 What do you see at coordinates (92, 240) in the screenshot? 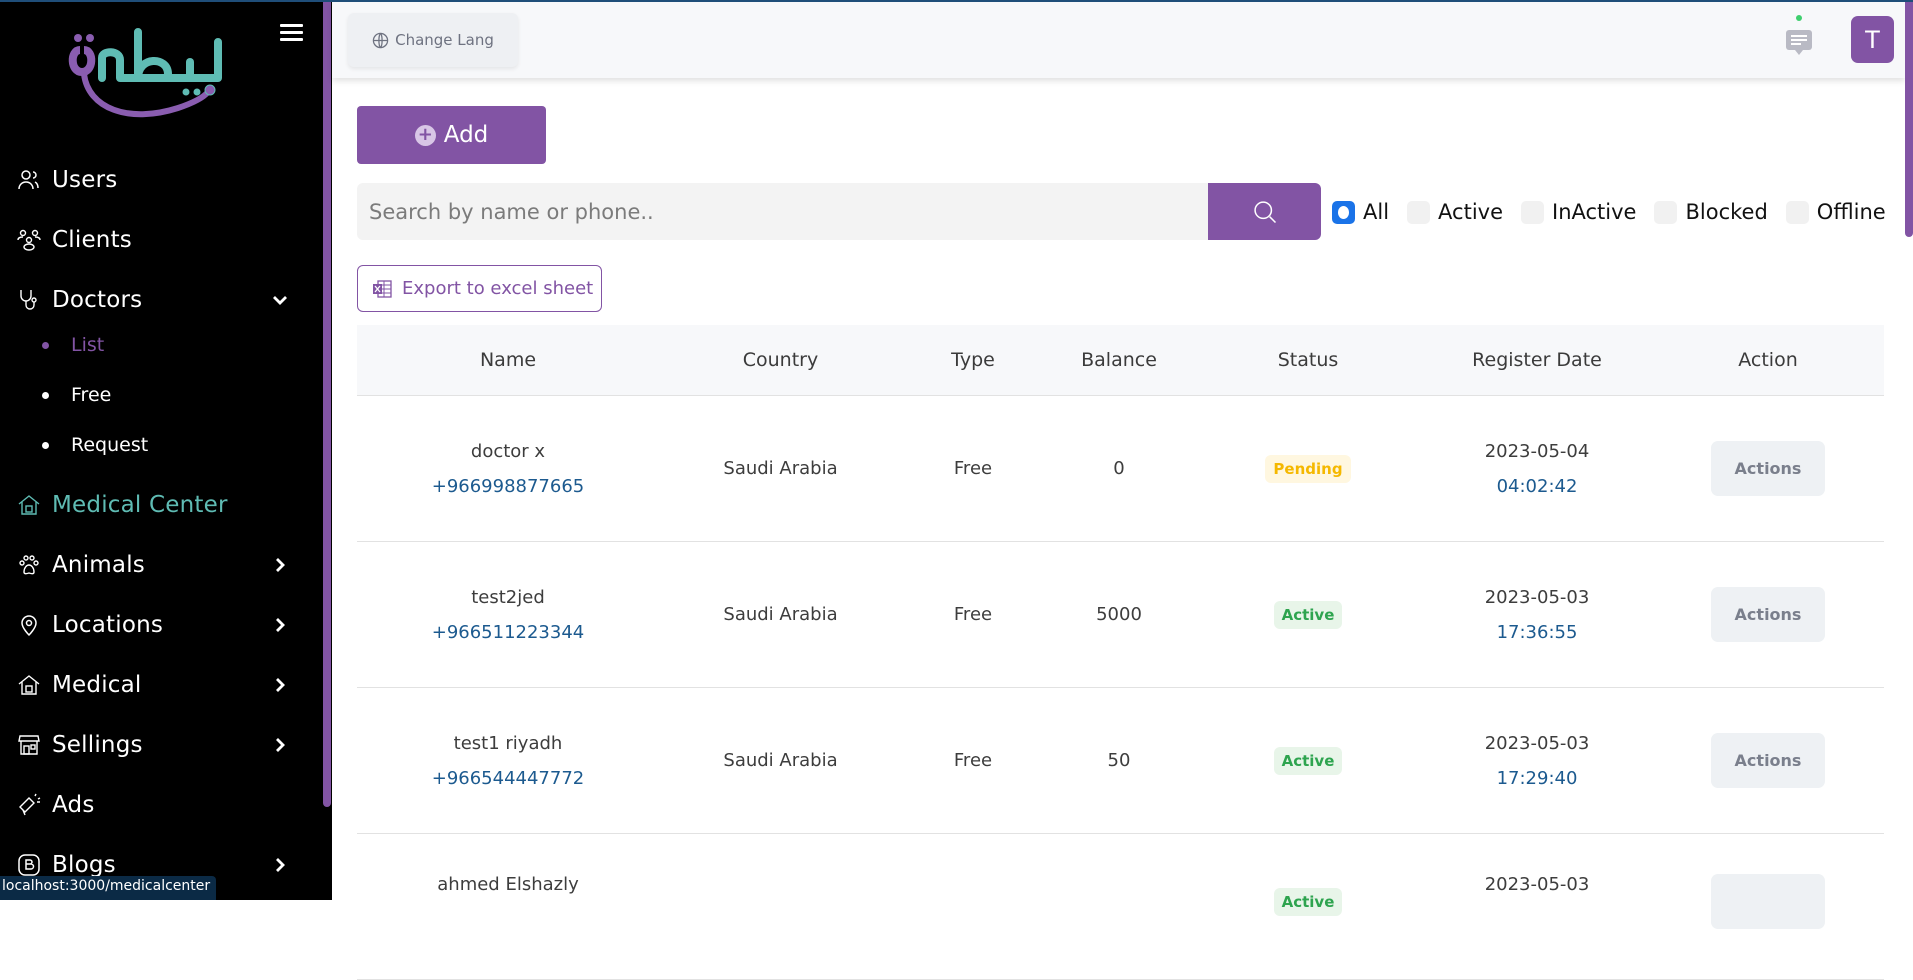
I see `sidebar-item-label: Clients` at bounding box center [92, 240].